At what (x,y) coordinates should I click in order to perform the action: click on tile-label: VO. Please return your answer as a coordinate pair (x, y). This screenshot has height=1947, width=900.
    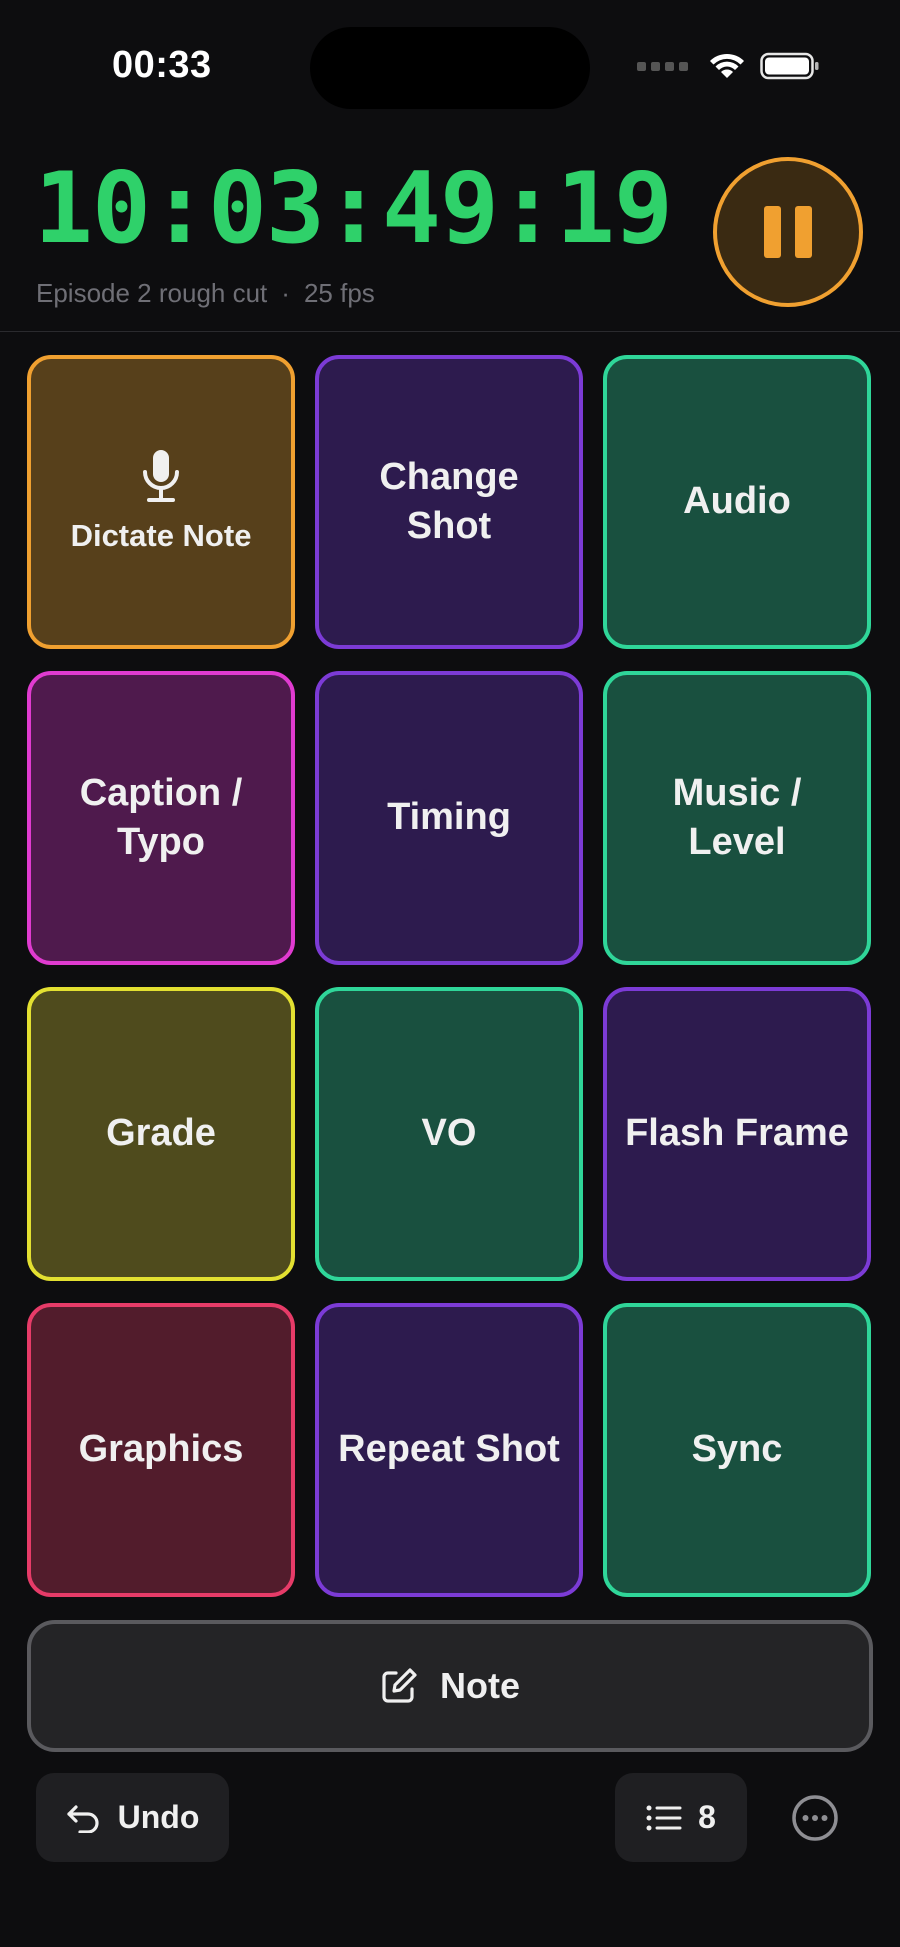
    Looking at the image, I should click on (449, 1133).